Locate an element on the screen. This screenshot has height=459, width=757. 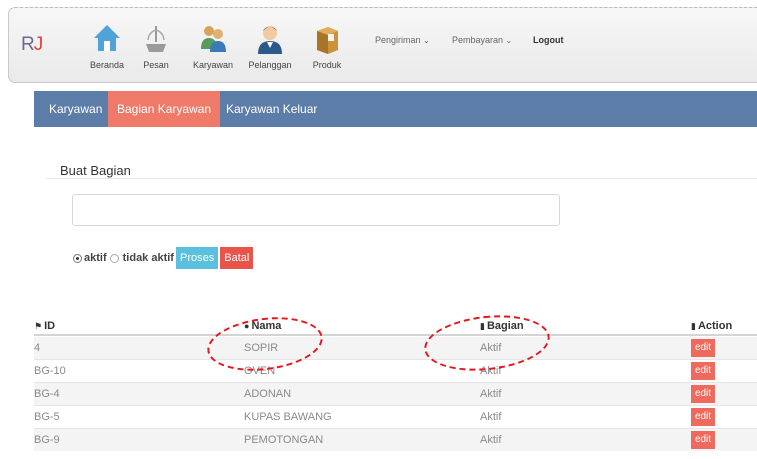
nav-pelanggan: Pelanggan is located at coordinates (270, 46).